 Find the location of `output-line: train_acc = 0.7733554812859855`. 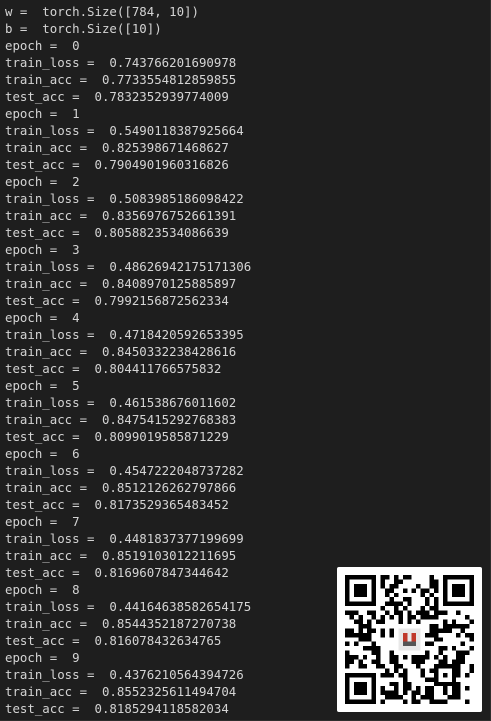

output-line: train_acc = 0.7733554812859855 is located at coordinates (121, 79).